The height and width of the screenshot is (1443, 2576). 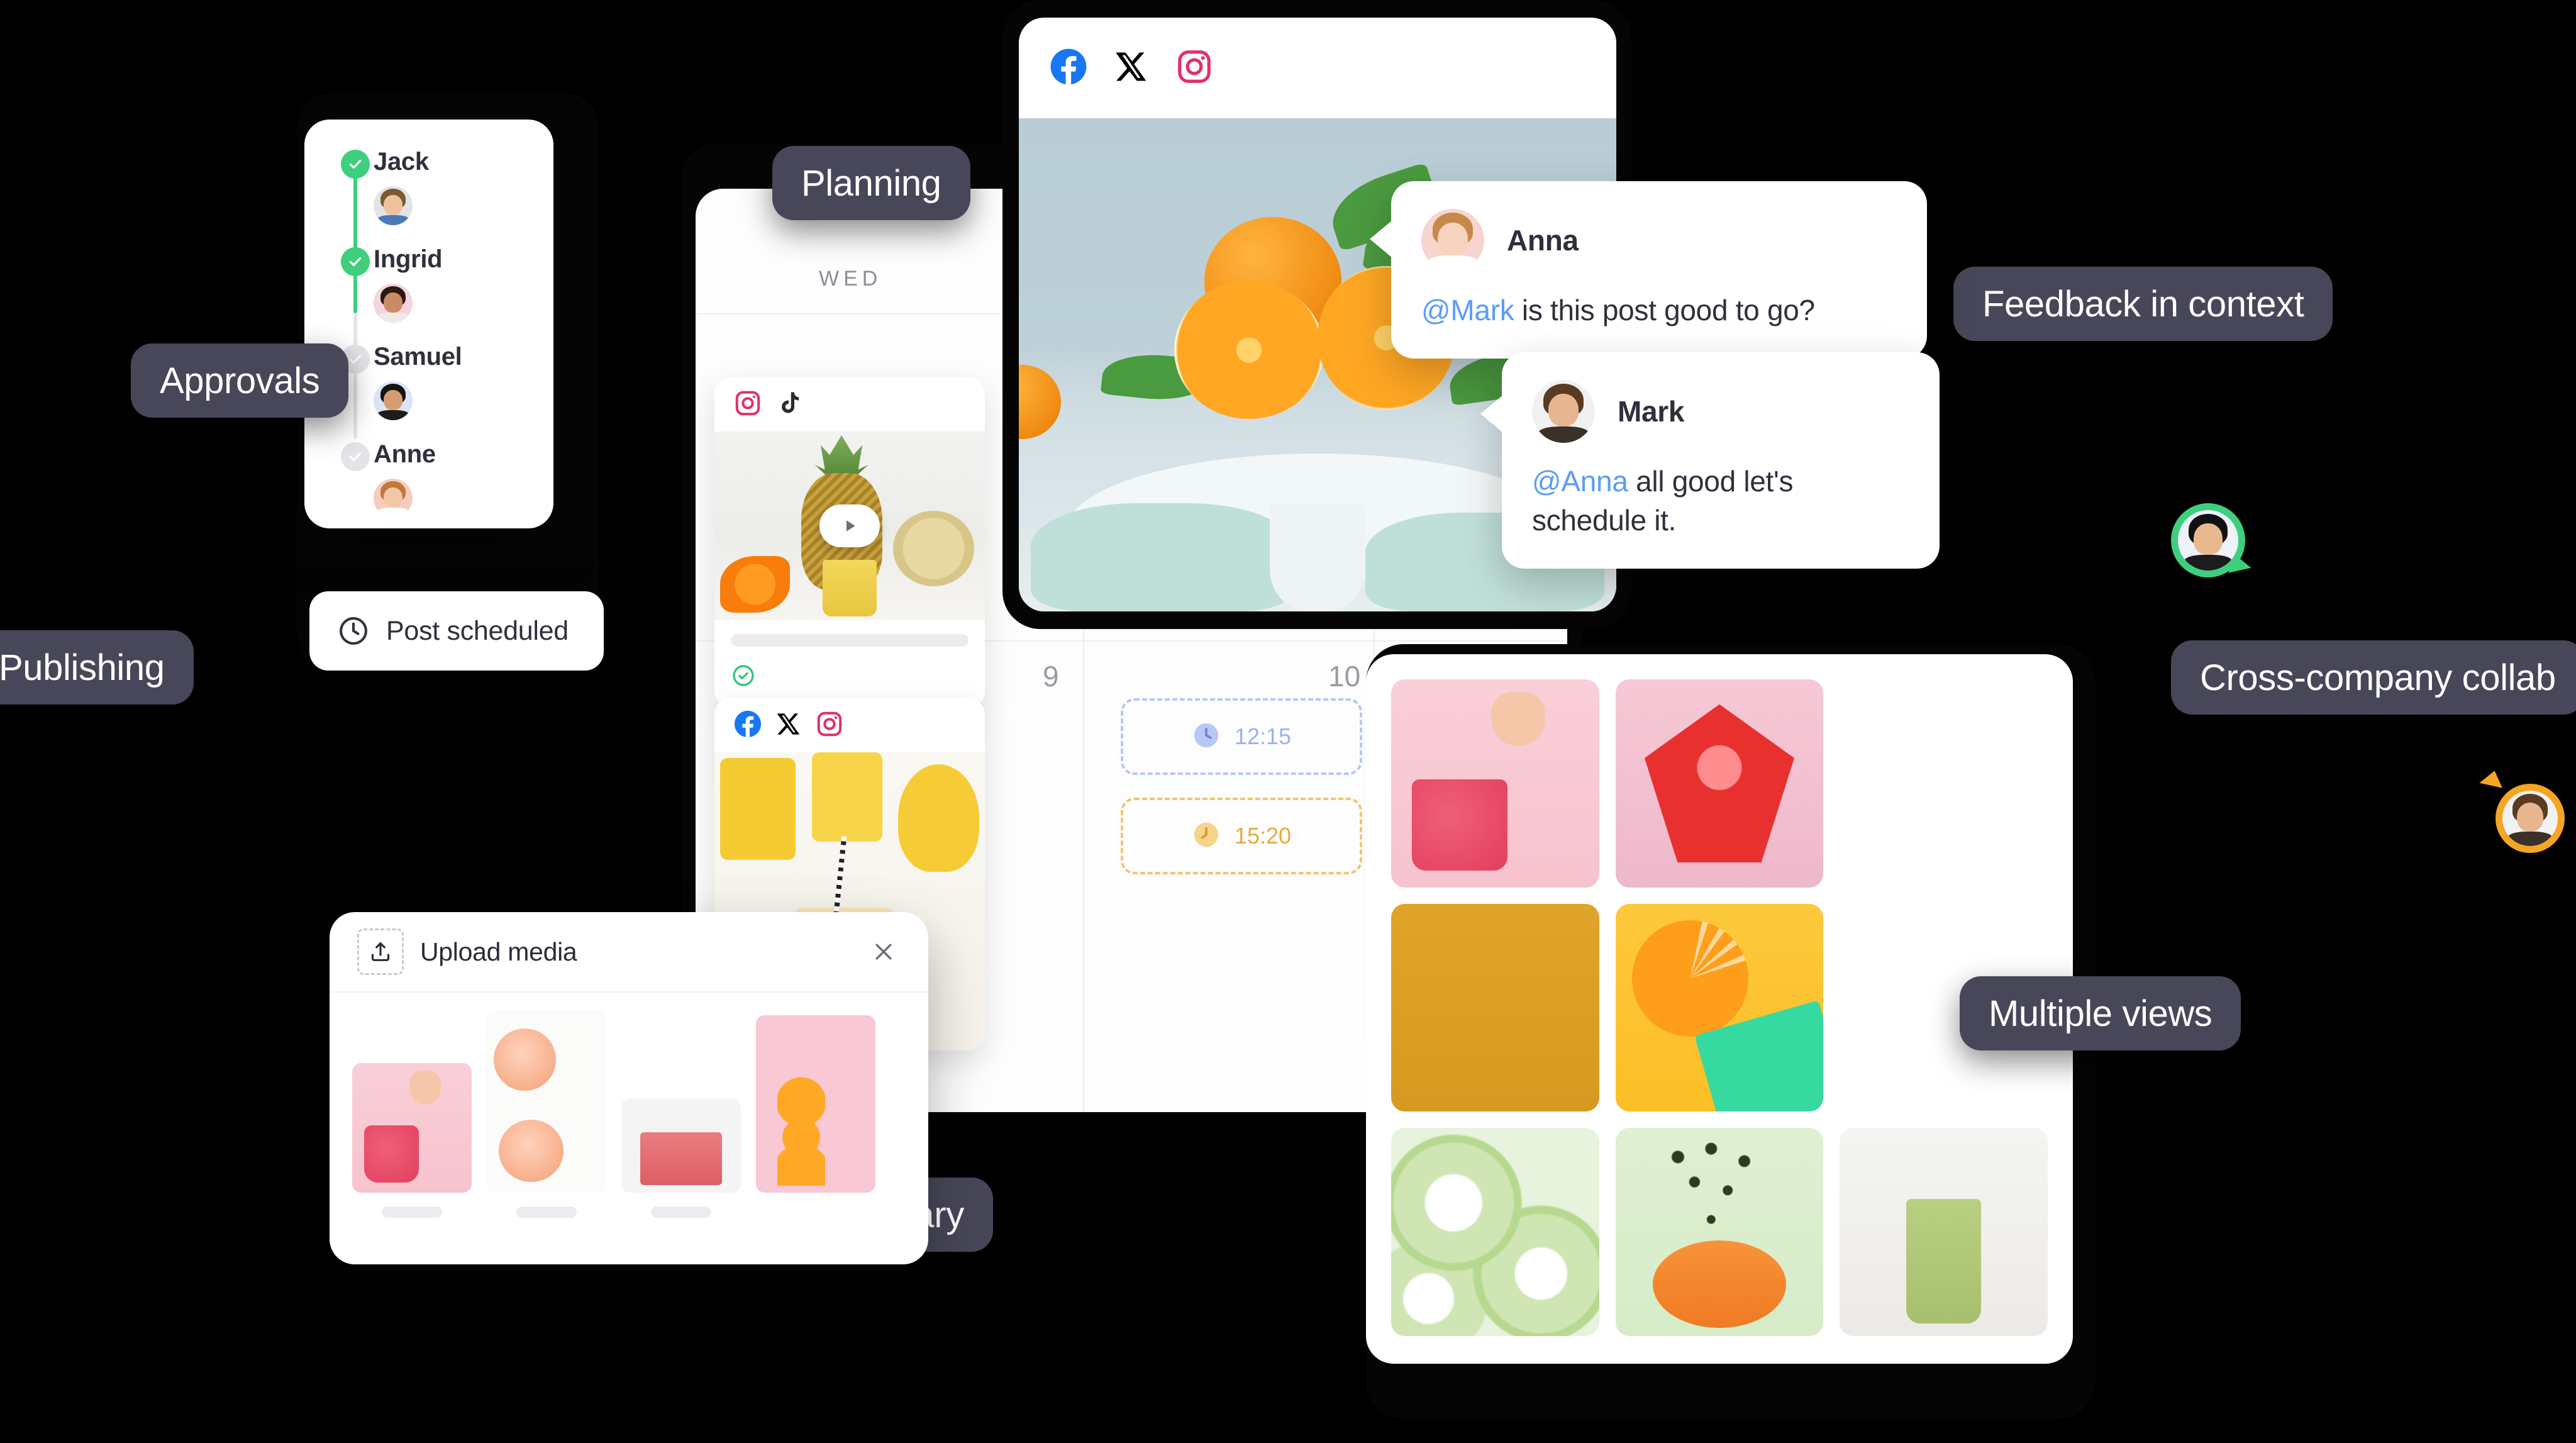 What do you see at coordinates (428, 488) in the screenshot?
I see `approval-step: Anne` at bounding box center [428, 488].